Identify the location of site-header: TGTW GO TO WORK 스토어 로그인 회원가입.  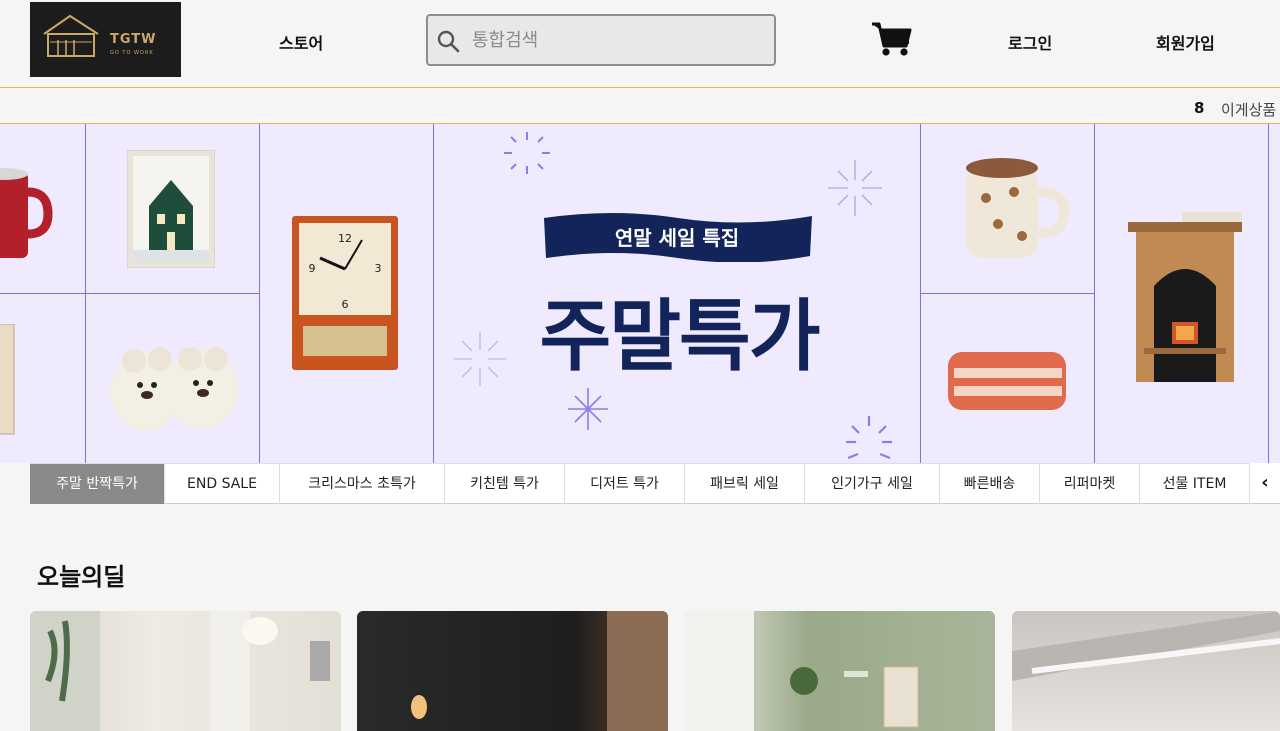
(640, 43).